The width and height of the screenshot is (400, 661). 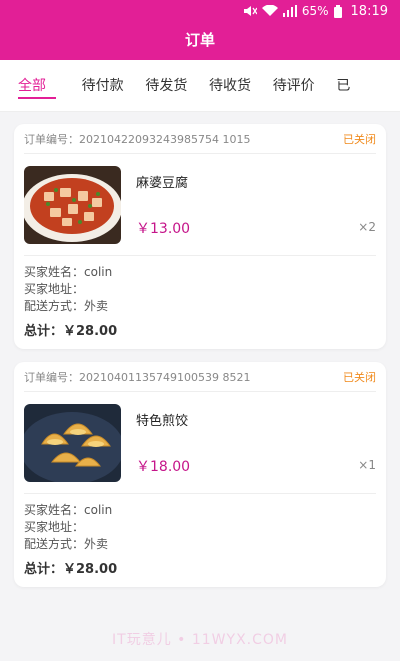 What do you see at coordinates (269, 11) in the screenshot?
I see `wifi-icon` at bounding box center [269, 11].